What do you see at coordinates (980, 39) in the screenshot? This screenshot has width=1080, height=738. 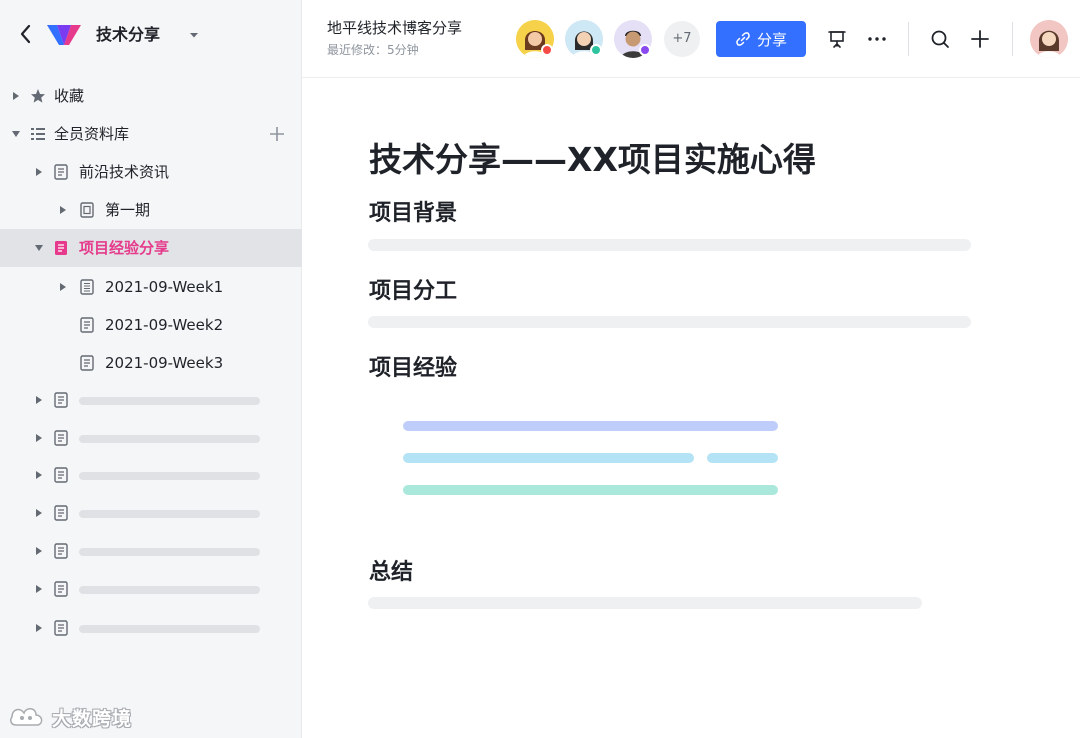 I see `plus-icon` at bounding box center [980, 39].